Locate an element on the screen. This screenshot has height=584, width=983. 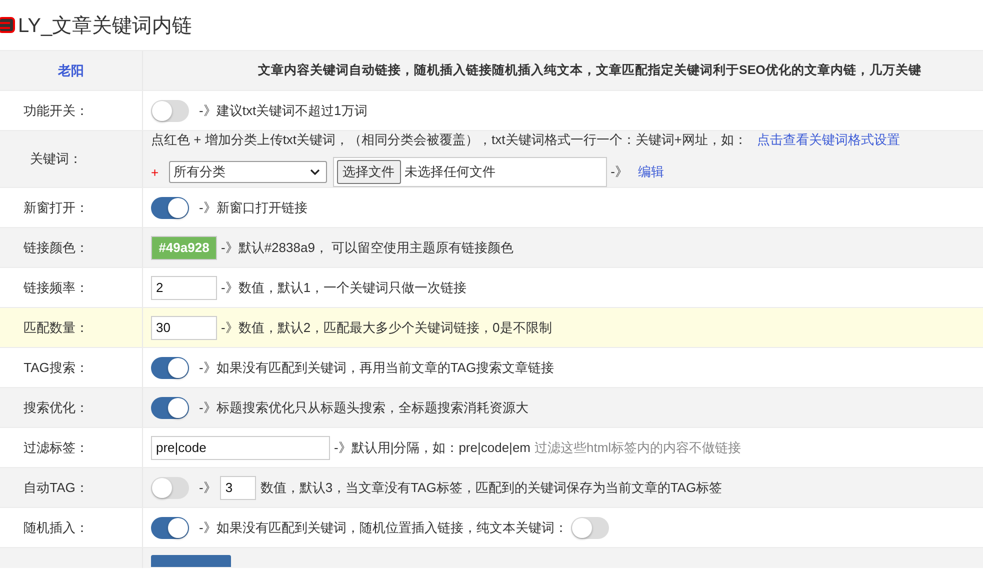
setting-label: 新窗打开： is located at coordinates (56, 207).